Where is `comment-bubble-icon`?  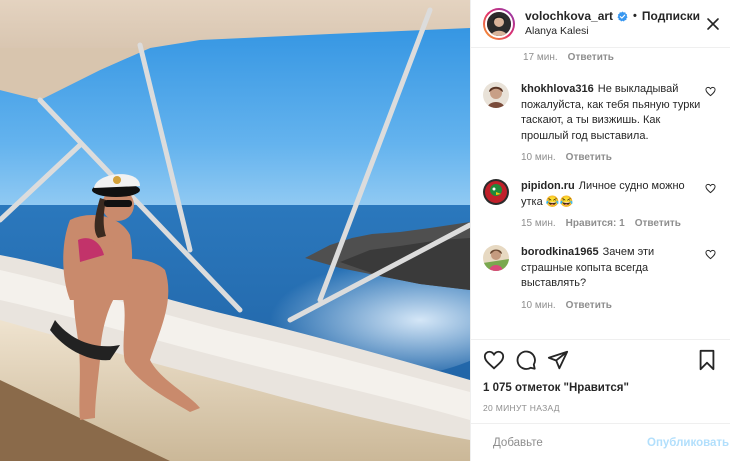
comment-bubble-icon is located at coordinates (526, 360).